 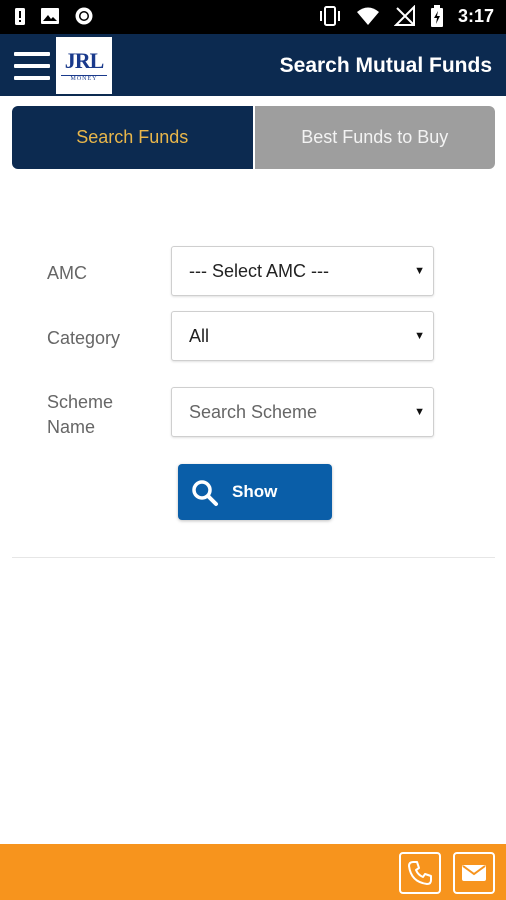 What do you see at coordinates (84, 79) in the screenshot?
I see `logo-subtext: MONEY` at bounding box center [84, 79].